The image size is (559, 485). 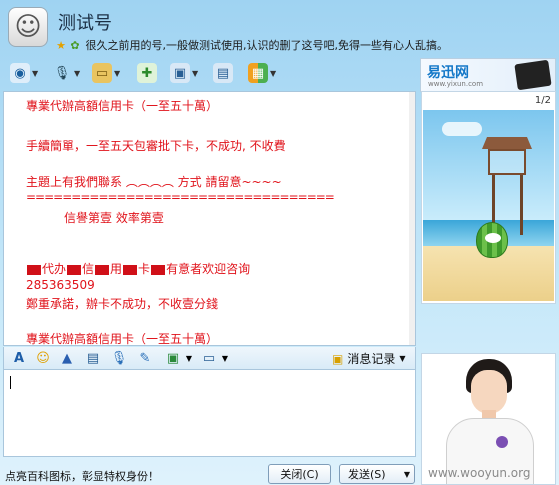 I want to click on ad-url: www.yixun.com, so click(x=456, y=84).